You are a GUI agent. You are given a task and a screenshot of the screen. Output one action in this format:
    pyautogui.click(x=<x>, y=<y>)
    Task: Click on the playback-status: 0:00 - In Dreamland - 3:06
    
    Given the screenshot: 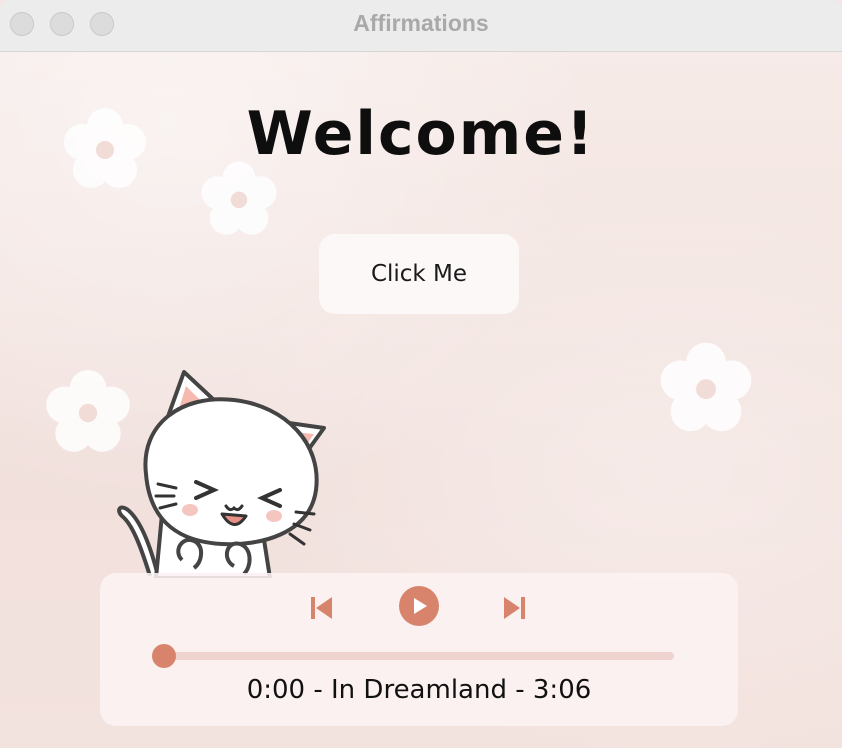 What is the action you would take?
    pyautogui.click(x=419, y=690)
    